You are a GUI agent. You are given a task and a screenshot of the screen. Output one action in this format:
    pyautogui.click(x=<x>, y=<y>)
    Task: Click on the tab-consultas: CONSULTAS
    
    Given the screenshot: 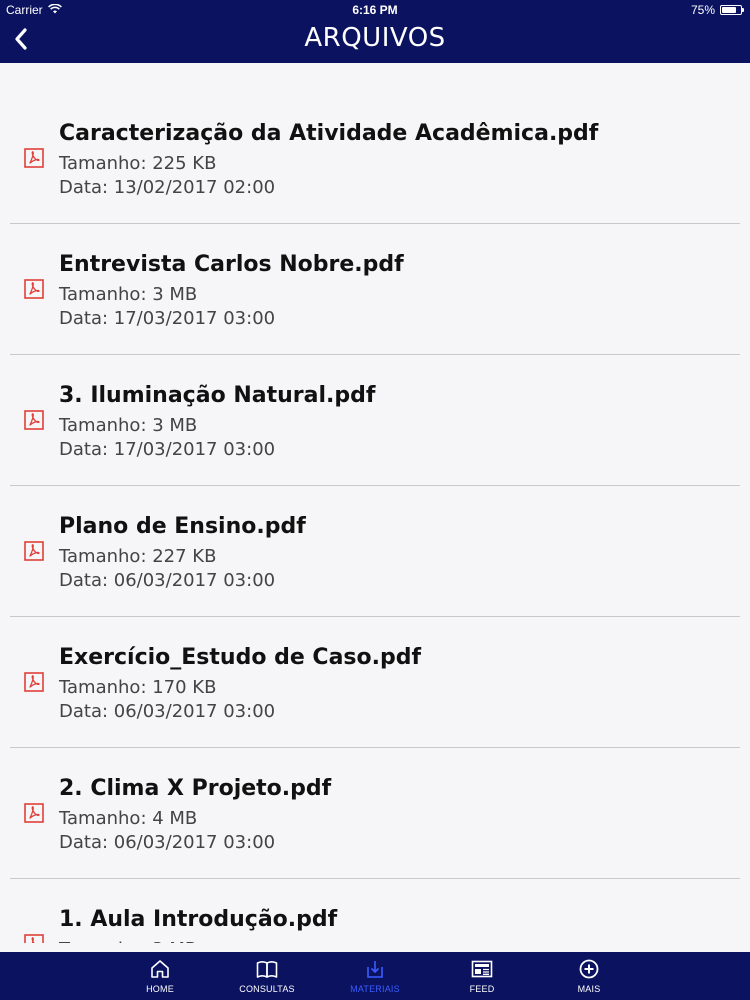 What is the action you would take?
    pyautogui.click(x=267, y=976)
    